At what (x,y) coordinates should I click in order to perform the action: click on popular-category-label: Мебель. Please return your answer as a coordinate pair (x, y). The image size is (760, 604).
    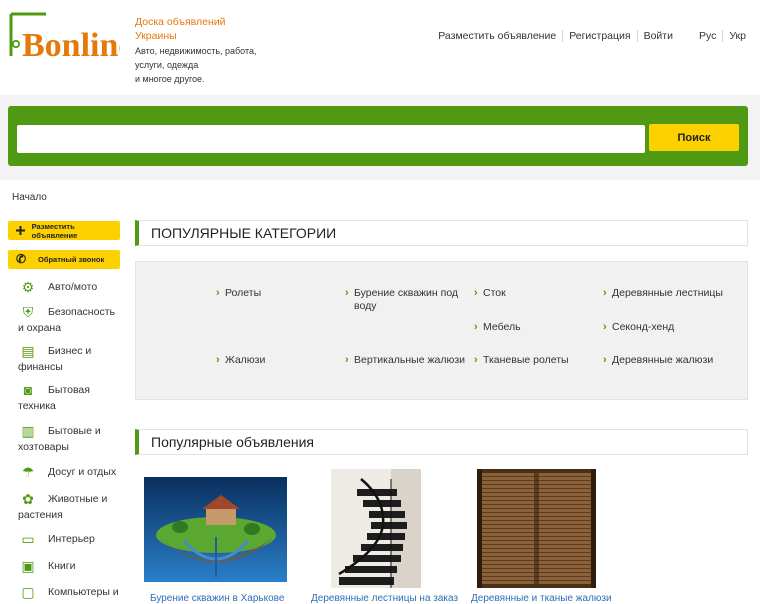
    Looking at the image, I should click on (502, 327).